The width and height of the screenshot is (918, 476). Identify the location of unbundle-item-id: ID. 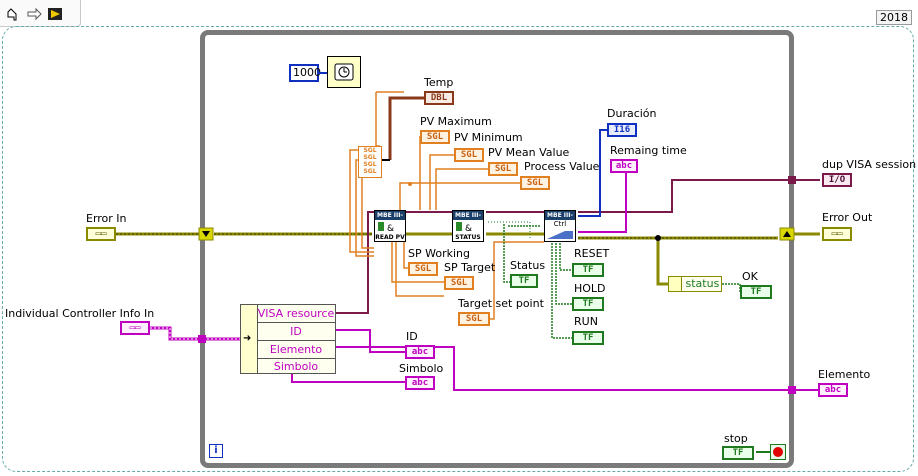
(296, 332).